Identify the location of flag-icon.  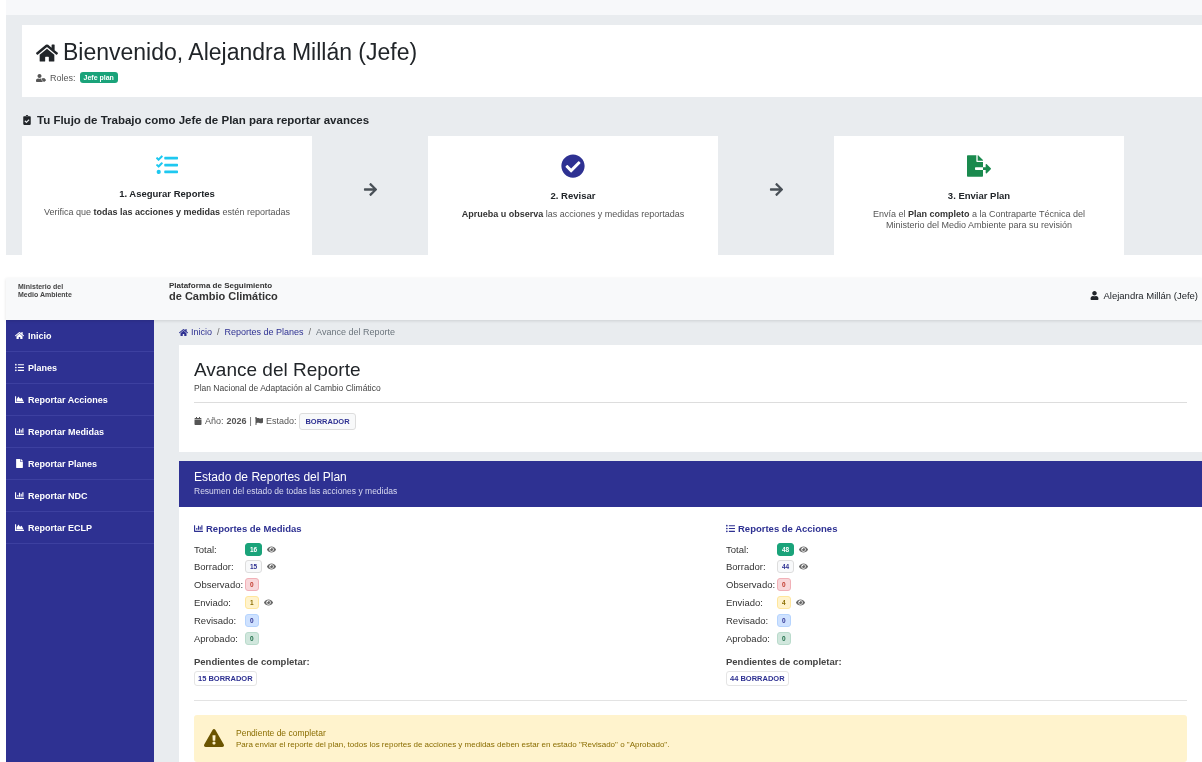
(258, 421).